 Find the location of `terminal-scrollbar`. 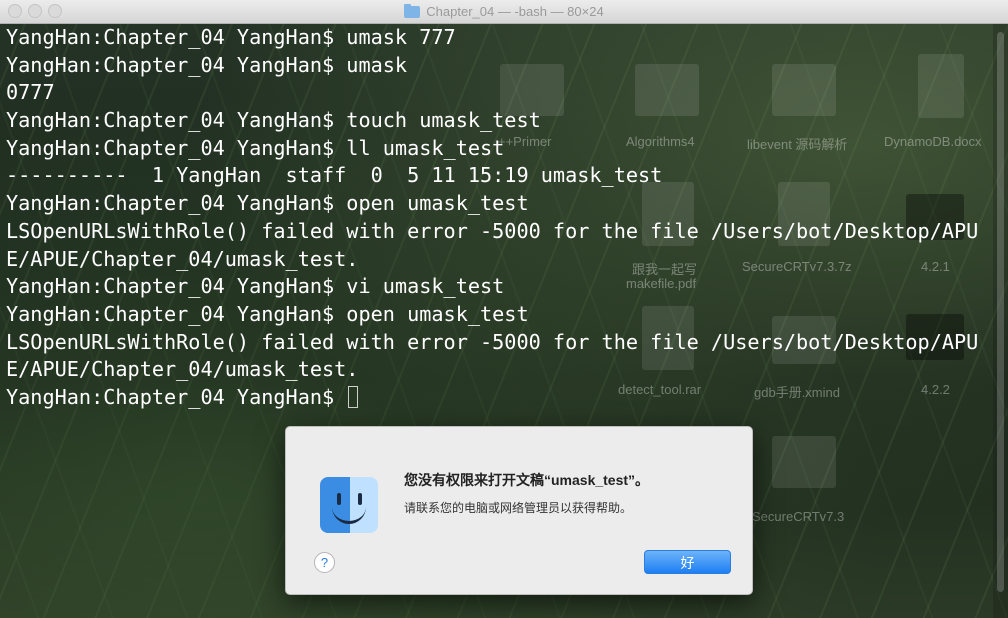

terminal-scrollbar is located at coordinates (1000, 321).